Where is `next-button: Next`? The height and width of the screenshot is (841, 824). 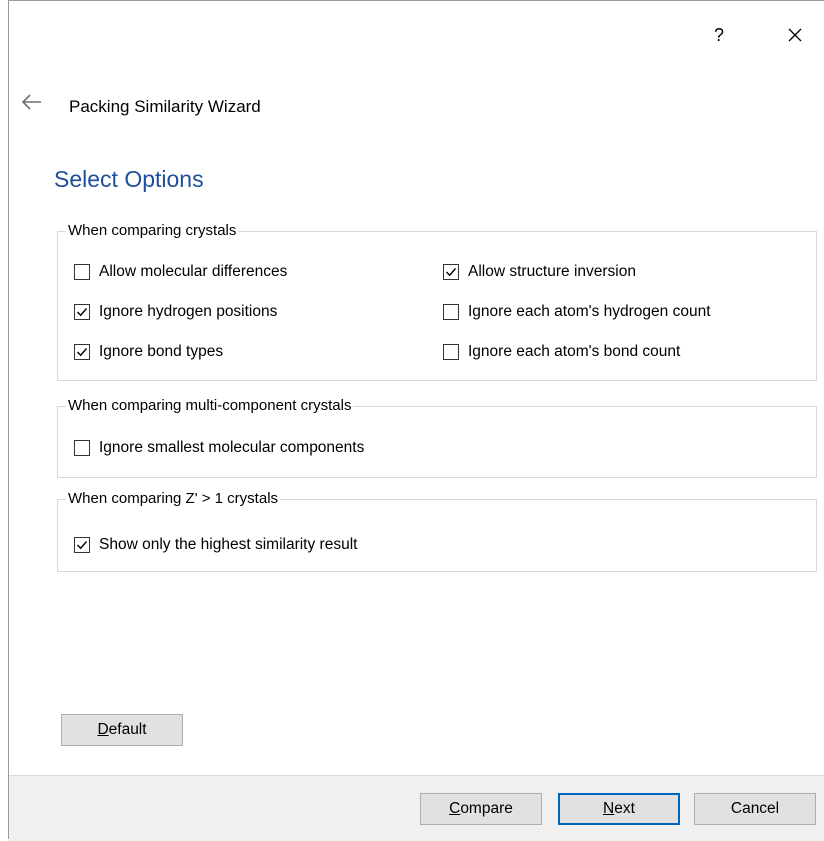 next-button: Next is located at coordinates (619, 809).